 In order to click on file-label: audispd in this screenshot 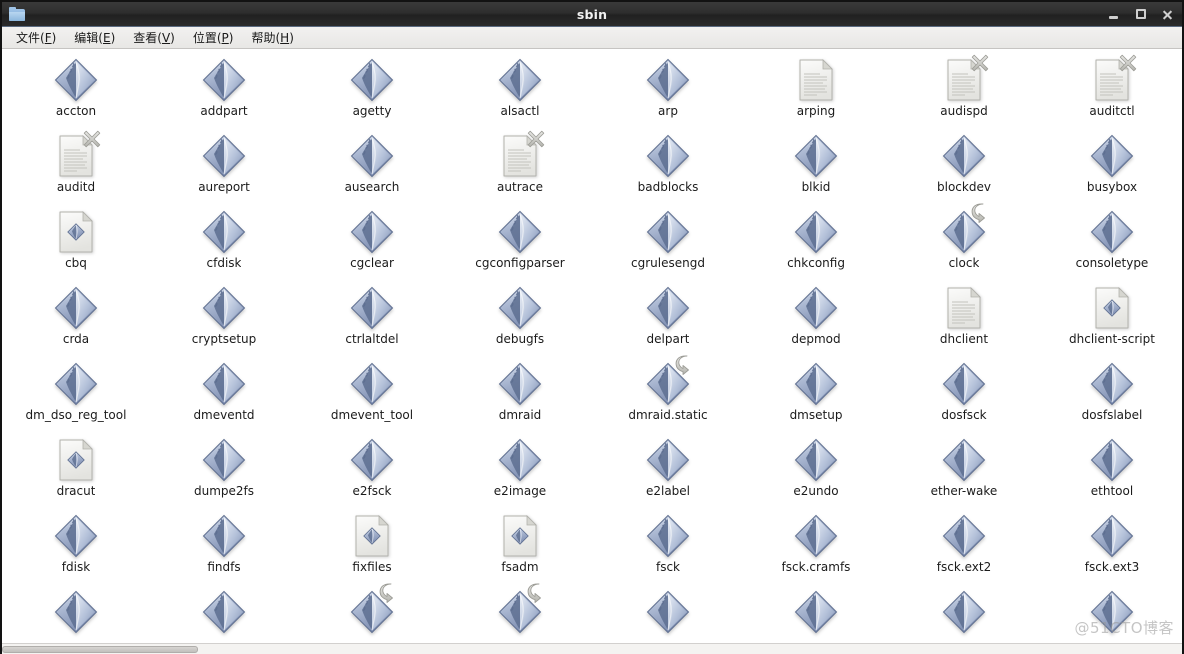, I will do `click(964, 111)`.